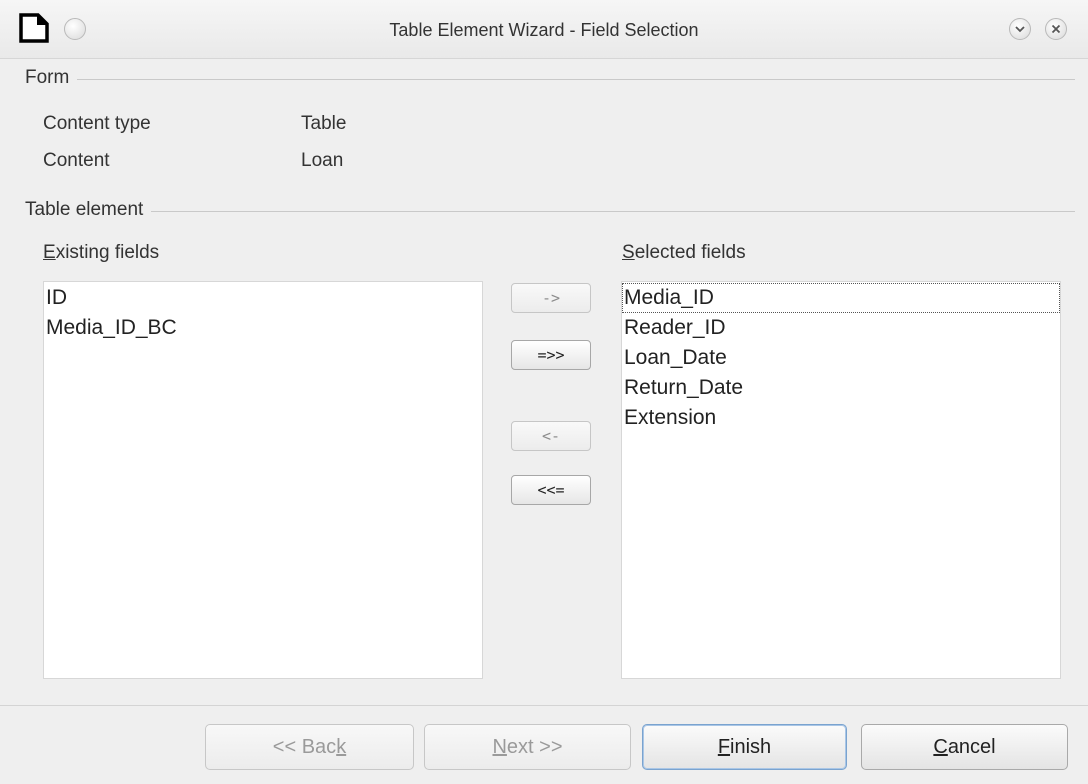 The height and width of the screenshot is (784, 1088). Describe the element at coordinates (841, 298) in the screenshot. I see `list-item: Media_ID` at that location.